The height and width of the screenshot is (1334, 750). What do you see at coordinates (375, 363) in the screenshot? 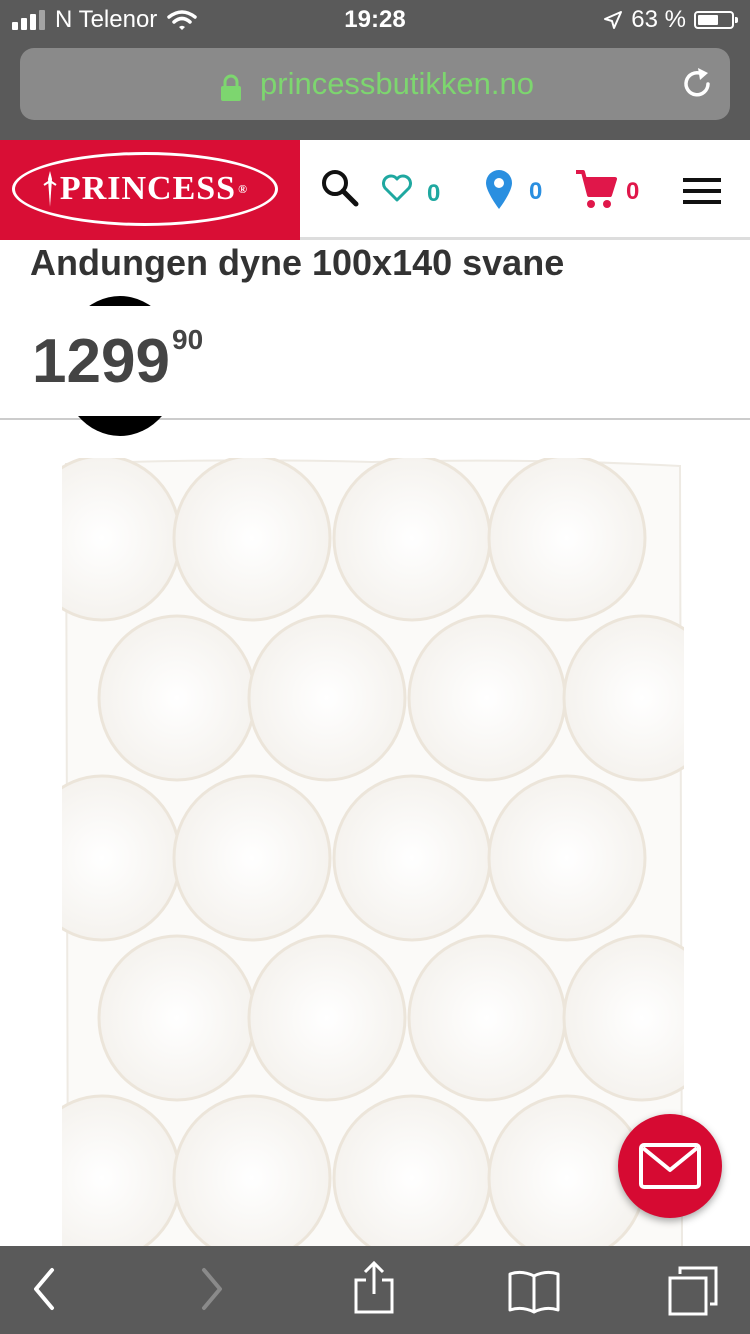
I see `price-row: 1299 90` at bounding box center [375, 363].